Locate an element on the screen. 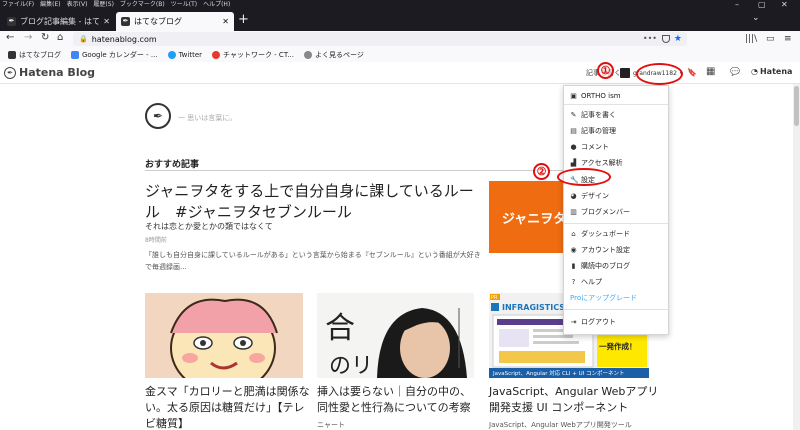 The image size is (800, 430). menu-item-label: ブログメンバー is located at coordinates (605, 212).